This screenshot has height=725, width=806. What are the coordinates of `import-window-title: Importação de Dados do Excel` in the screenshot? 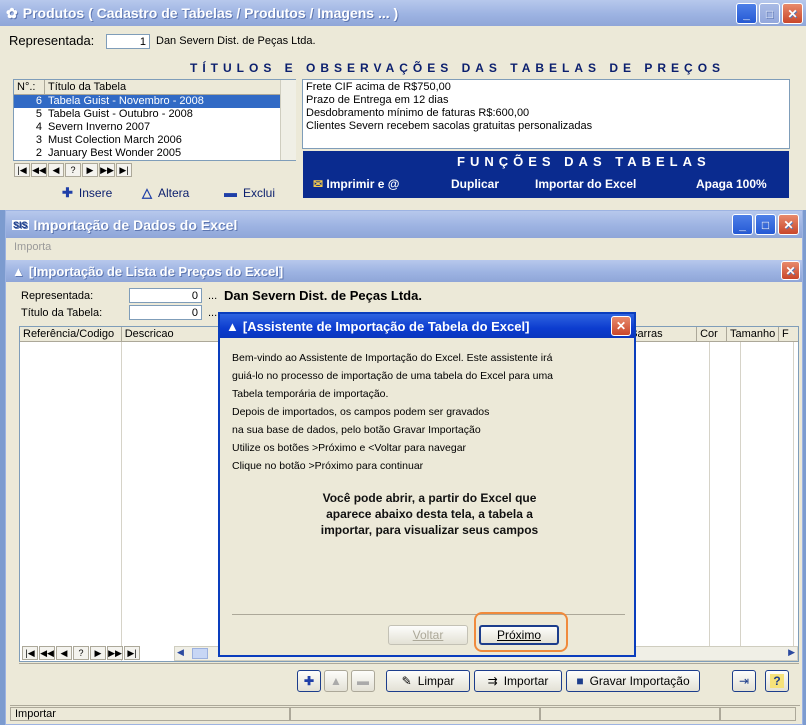 It's located at (135, 224).